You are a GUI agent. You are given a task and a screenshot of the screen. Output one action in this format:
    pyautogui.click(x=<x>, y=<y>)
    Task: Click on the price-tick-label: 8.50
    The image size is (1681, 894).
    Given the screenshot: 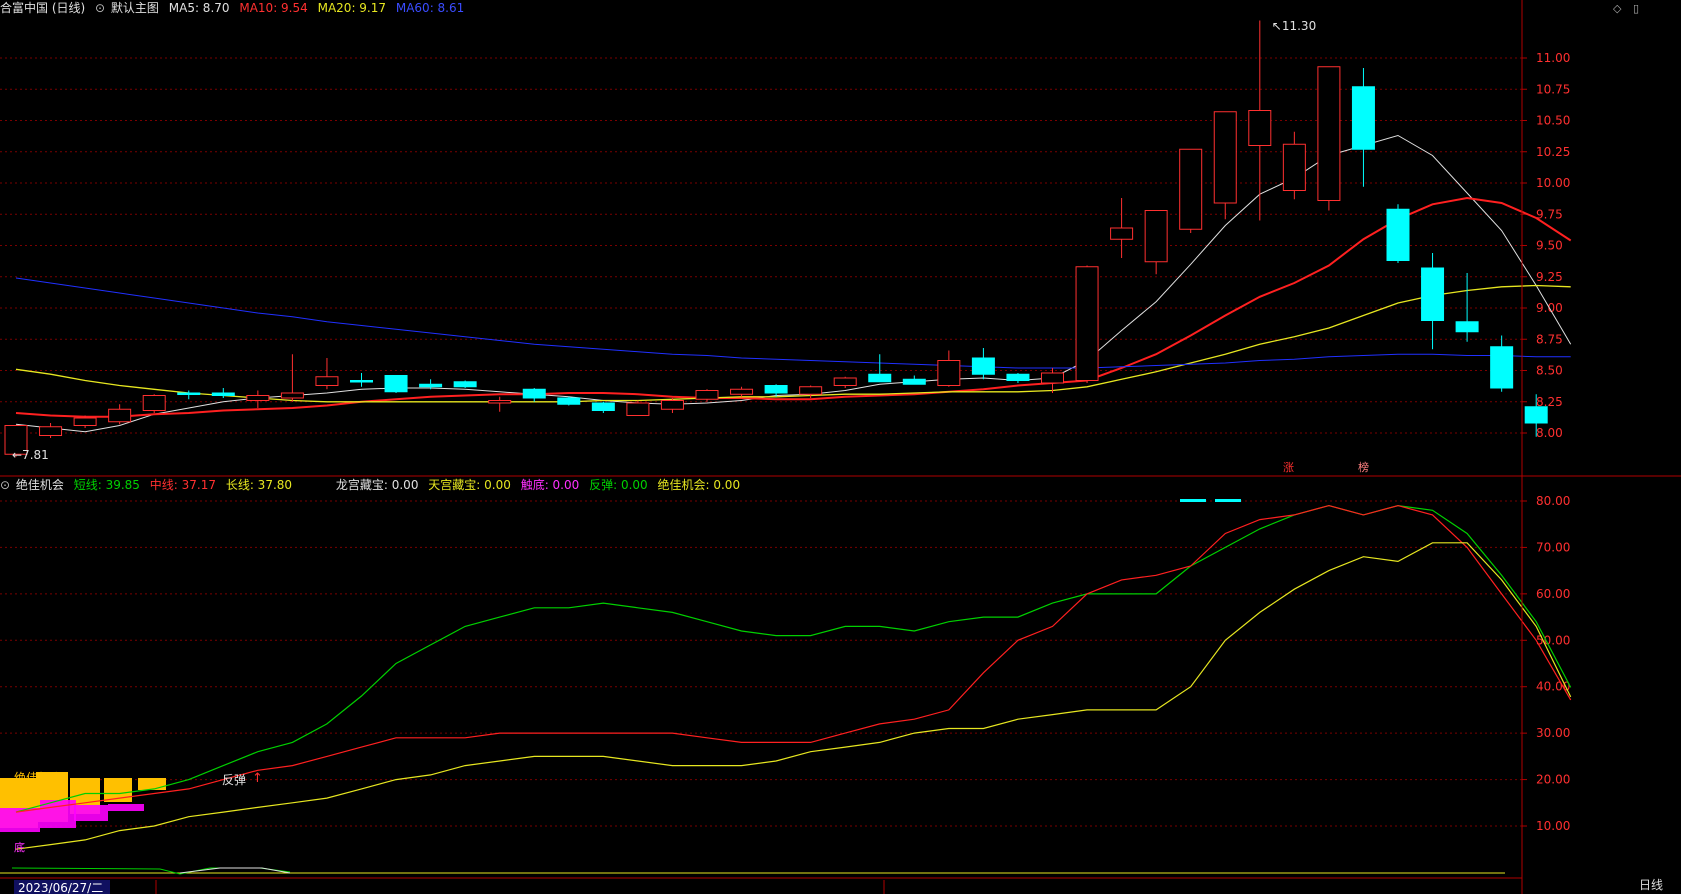 What is the action you would take?
    pyautogui.click(x=1549, y=371)
    